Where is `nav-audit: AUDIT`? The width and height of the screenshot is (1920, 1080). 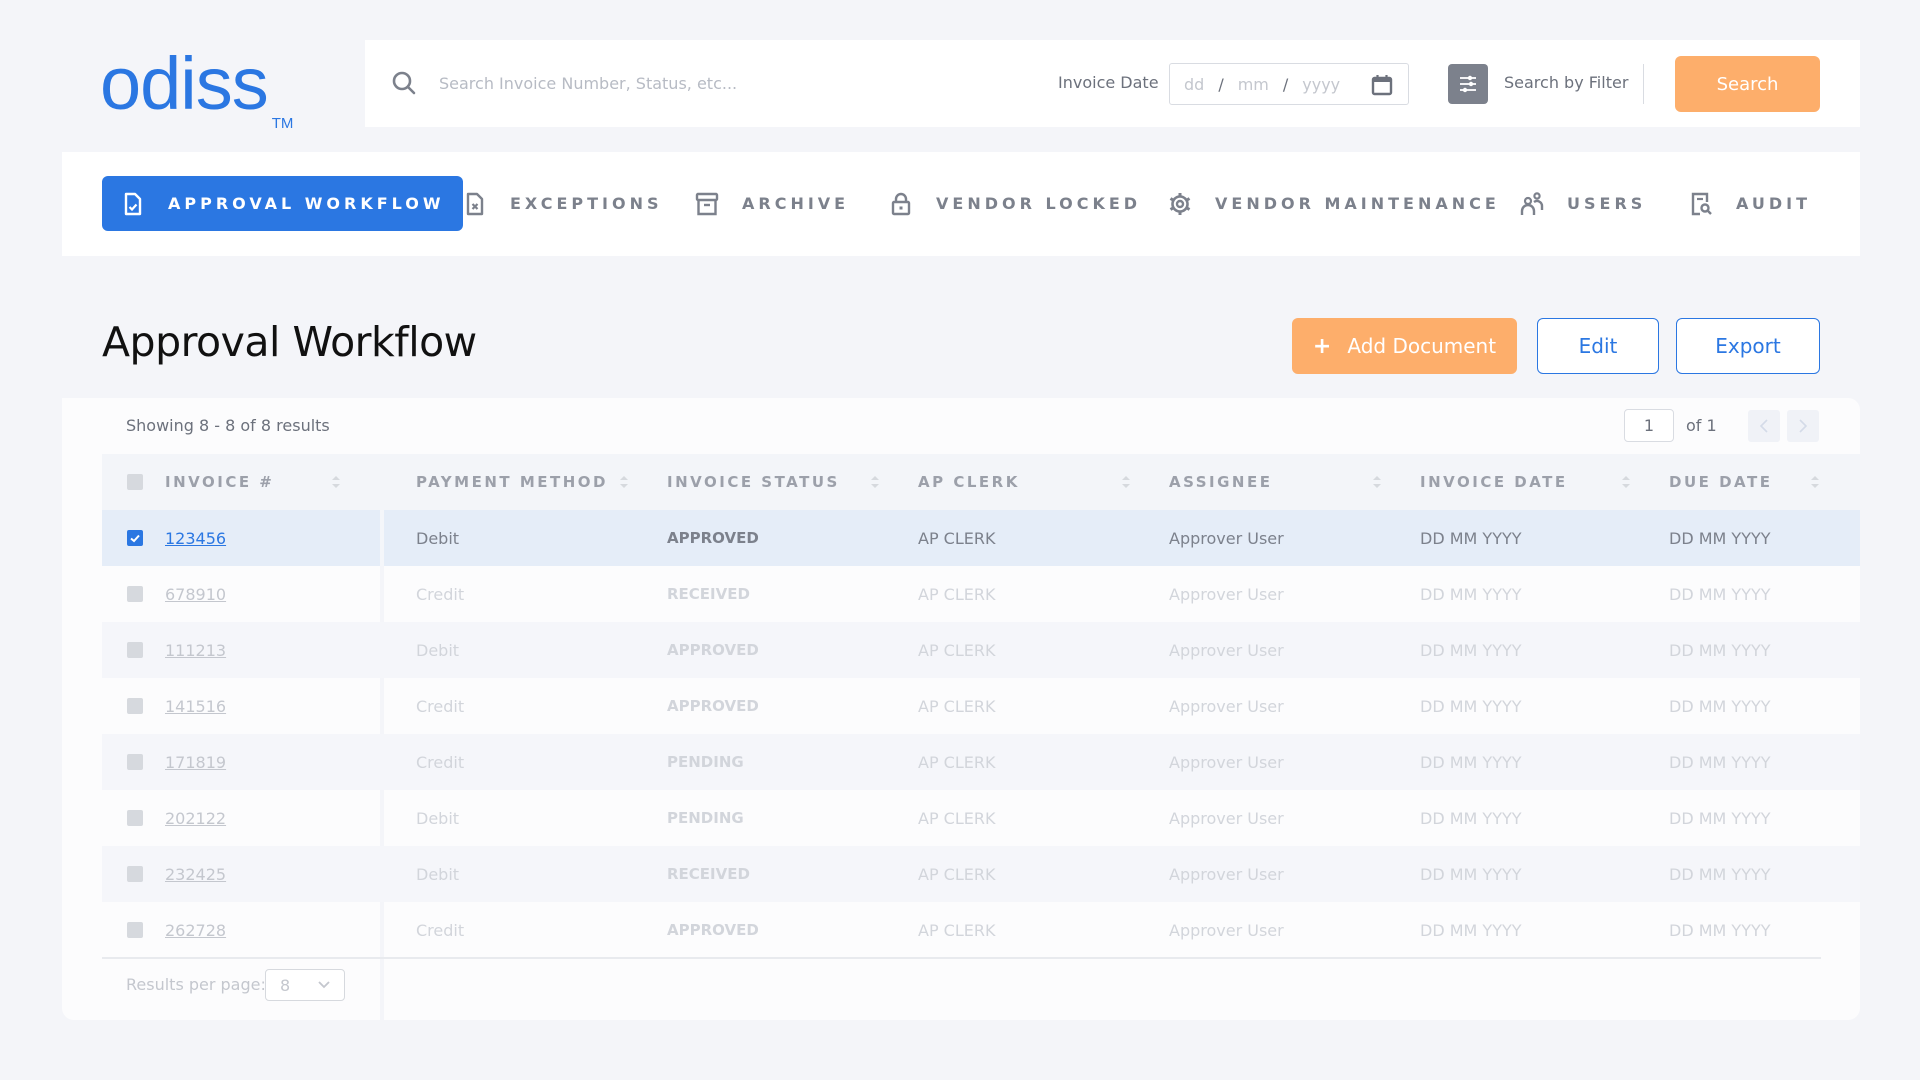 nav-audit: AUDIT is located at coordinates (1749, 203).